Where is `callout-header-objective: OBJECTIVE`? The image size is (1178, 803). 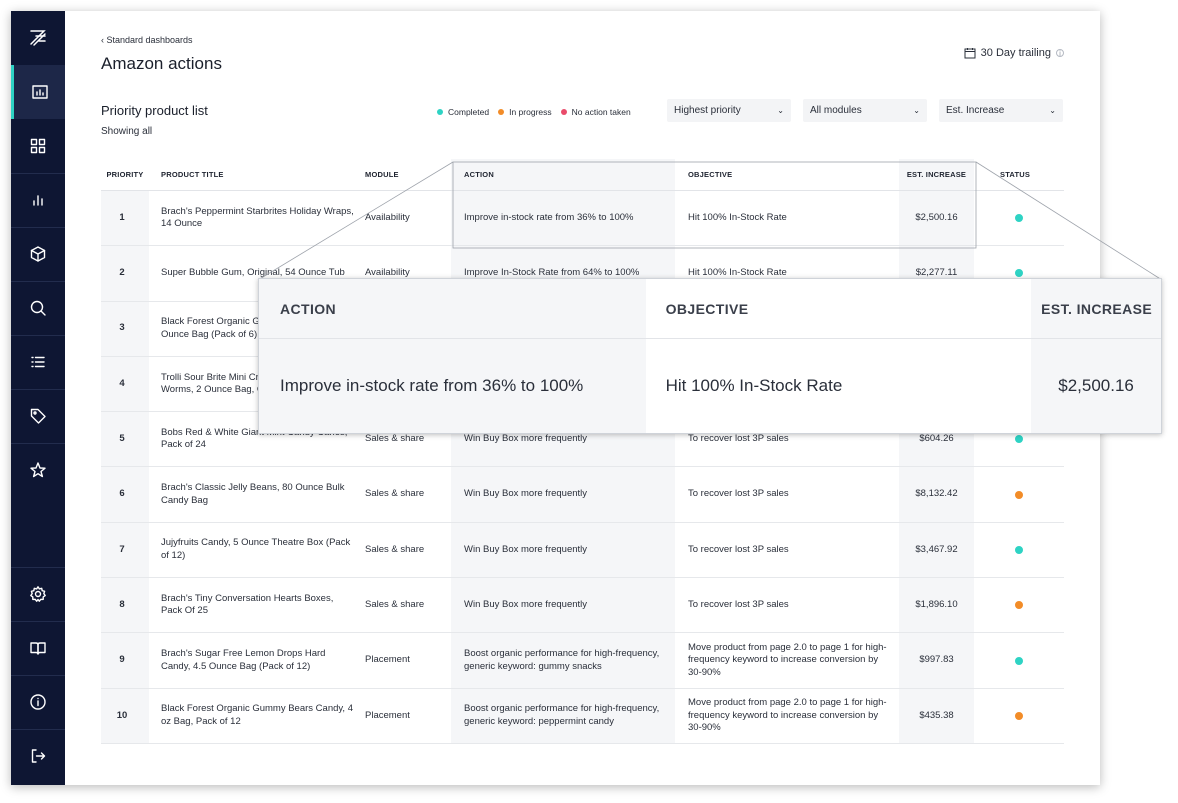
callout-header-objective: OBJECTIVE is located at coordinates (707, 308).